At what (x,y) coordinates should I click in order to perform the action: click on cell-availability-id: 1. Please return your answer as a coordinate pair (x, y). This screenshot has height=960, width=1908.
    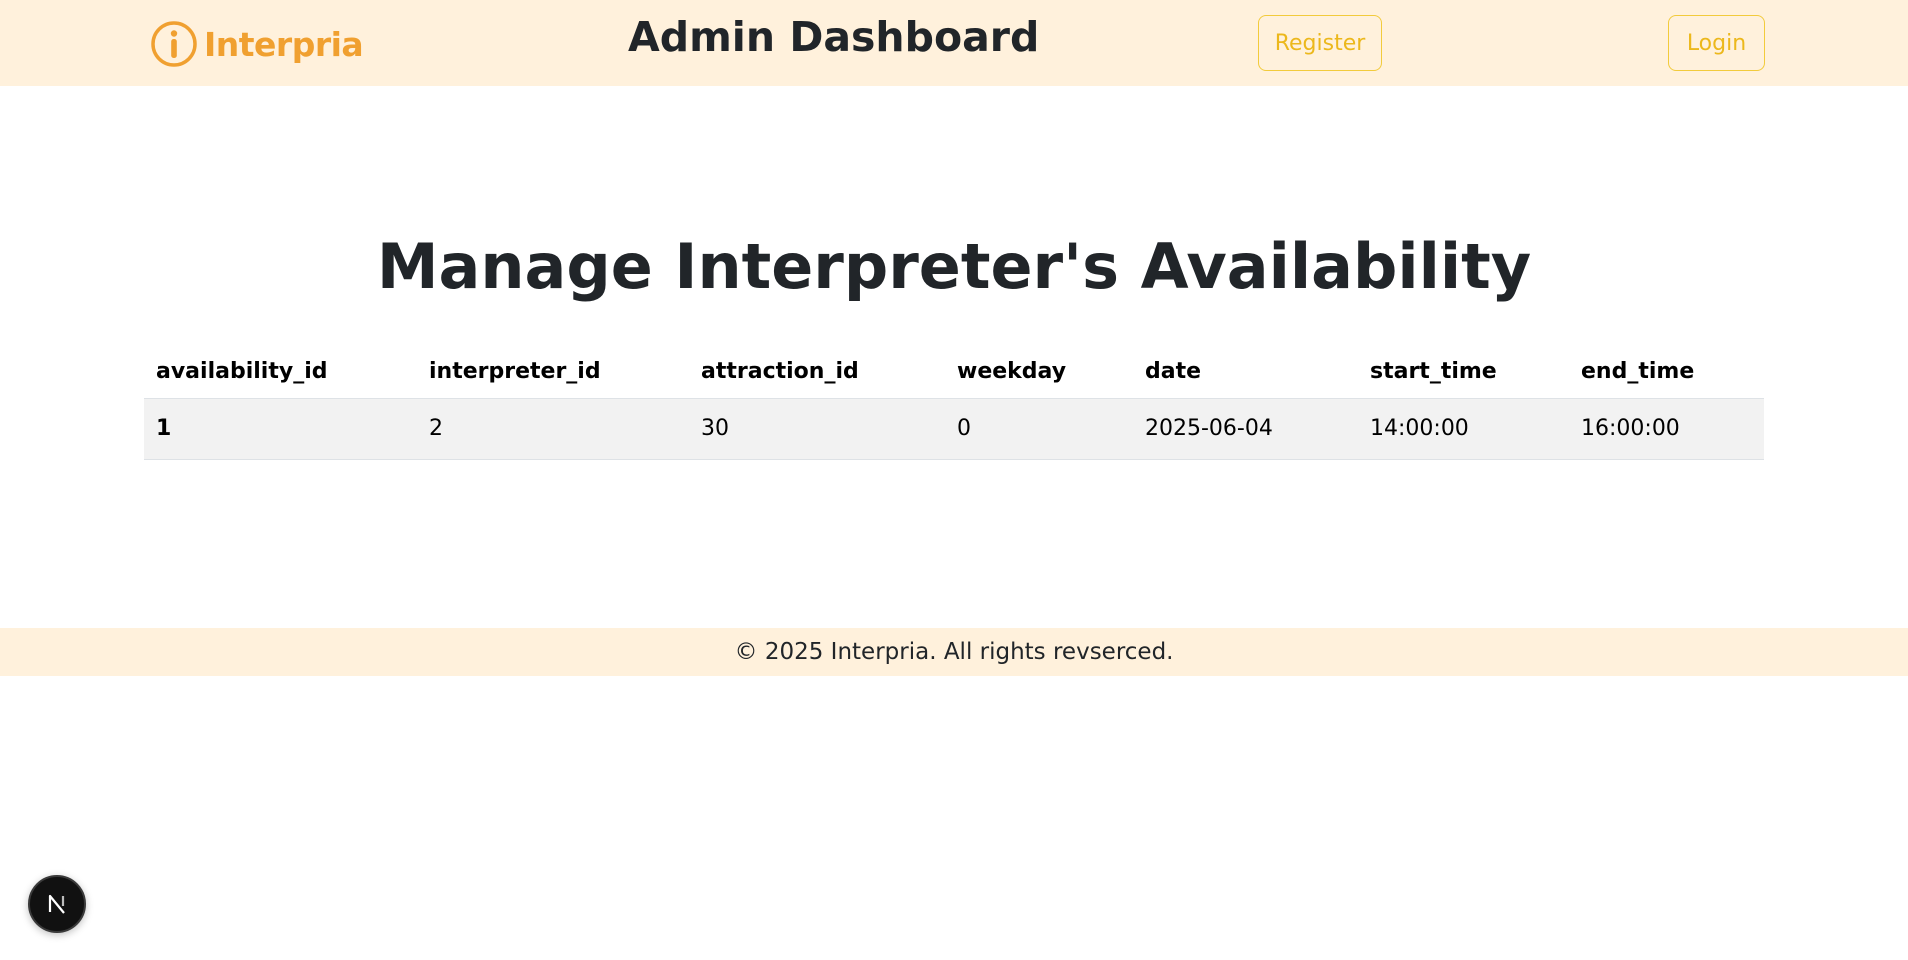
    Looking at the image, I should click on (280, 429).